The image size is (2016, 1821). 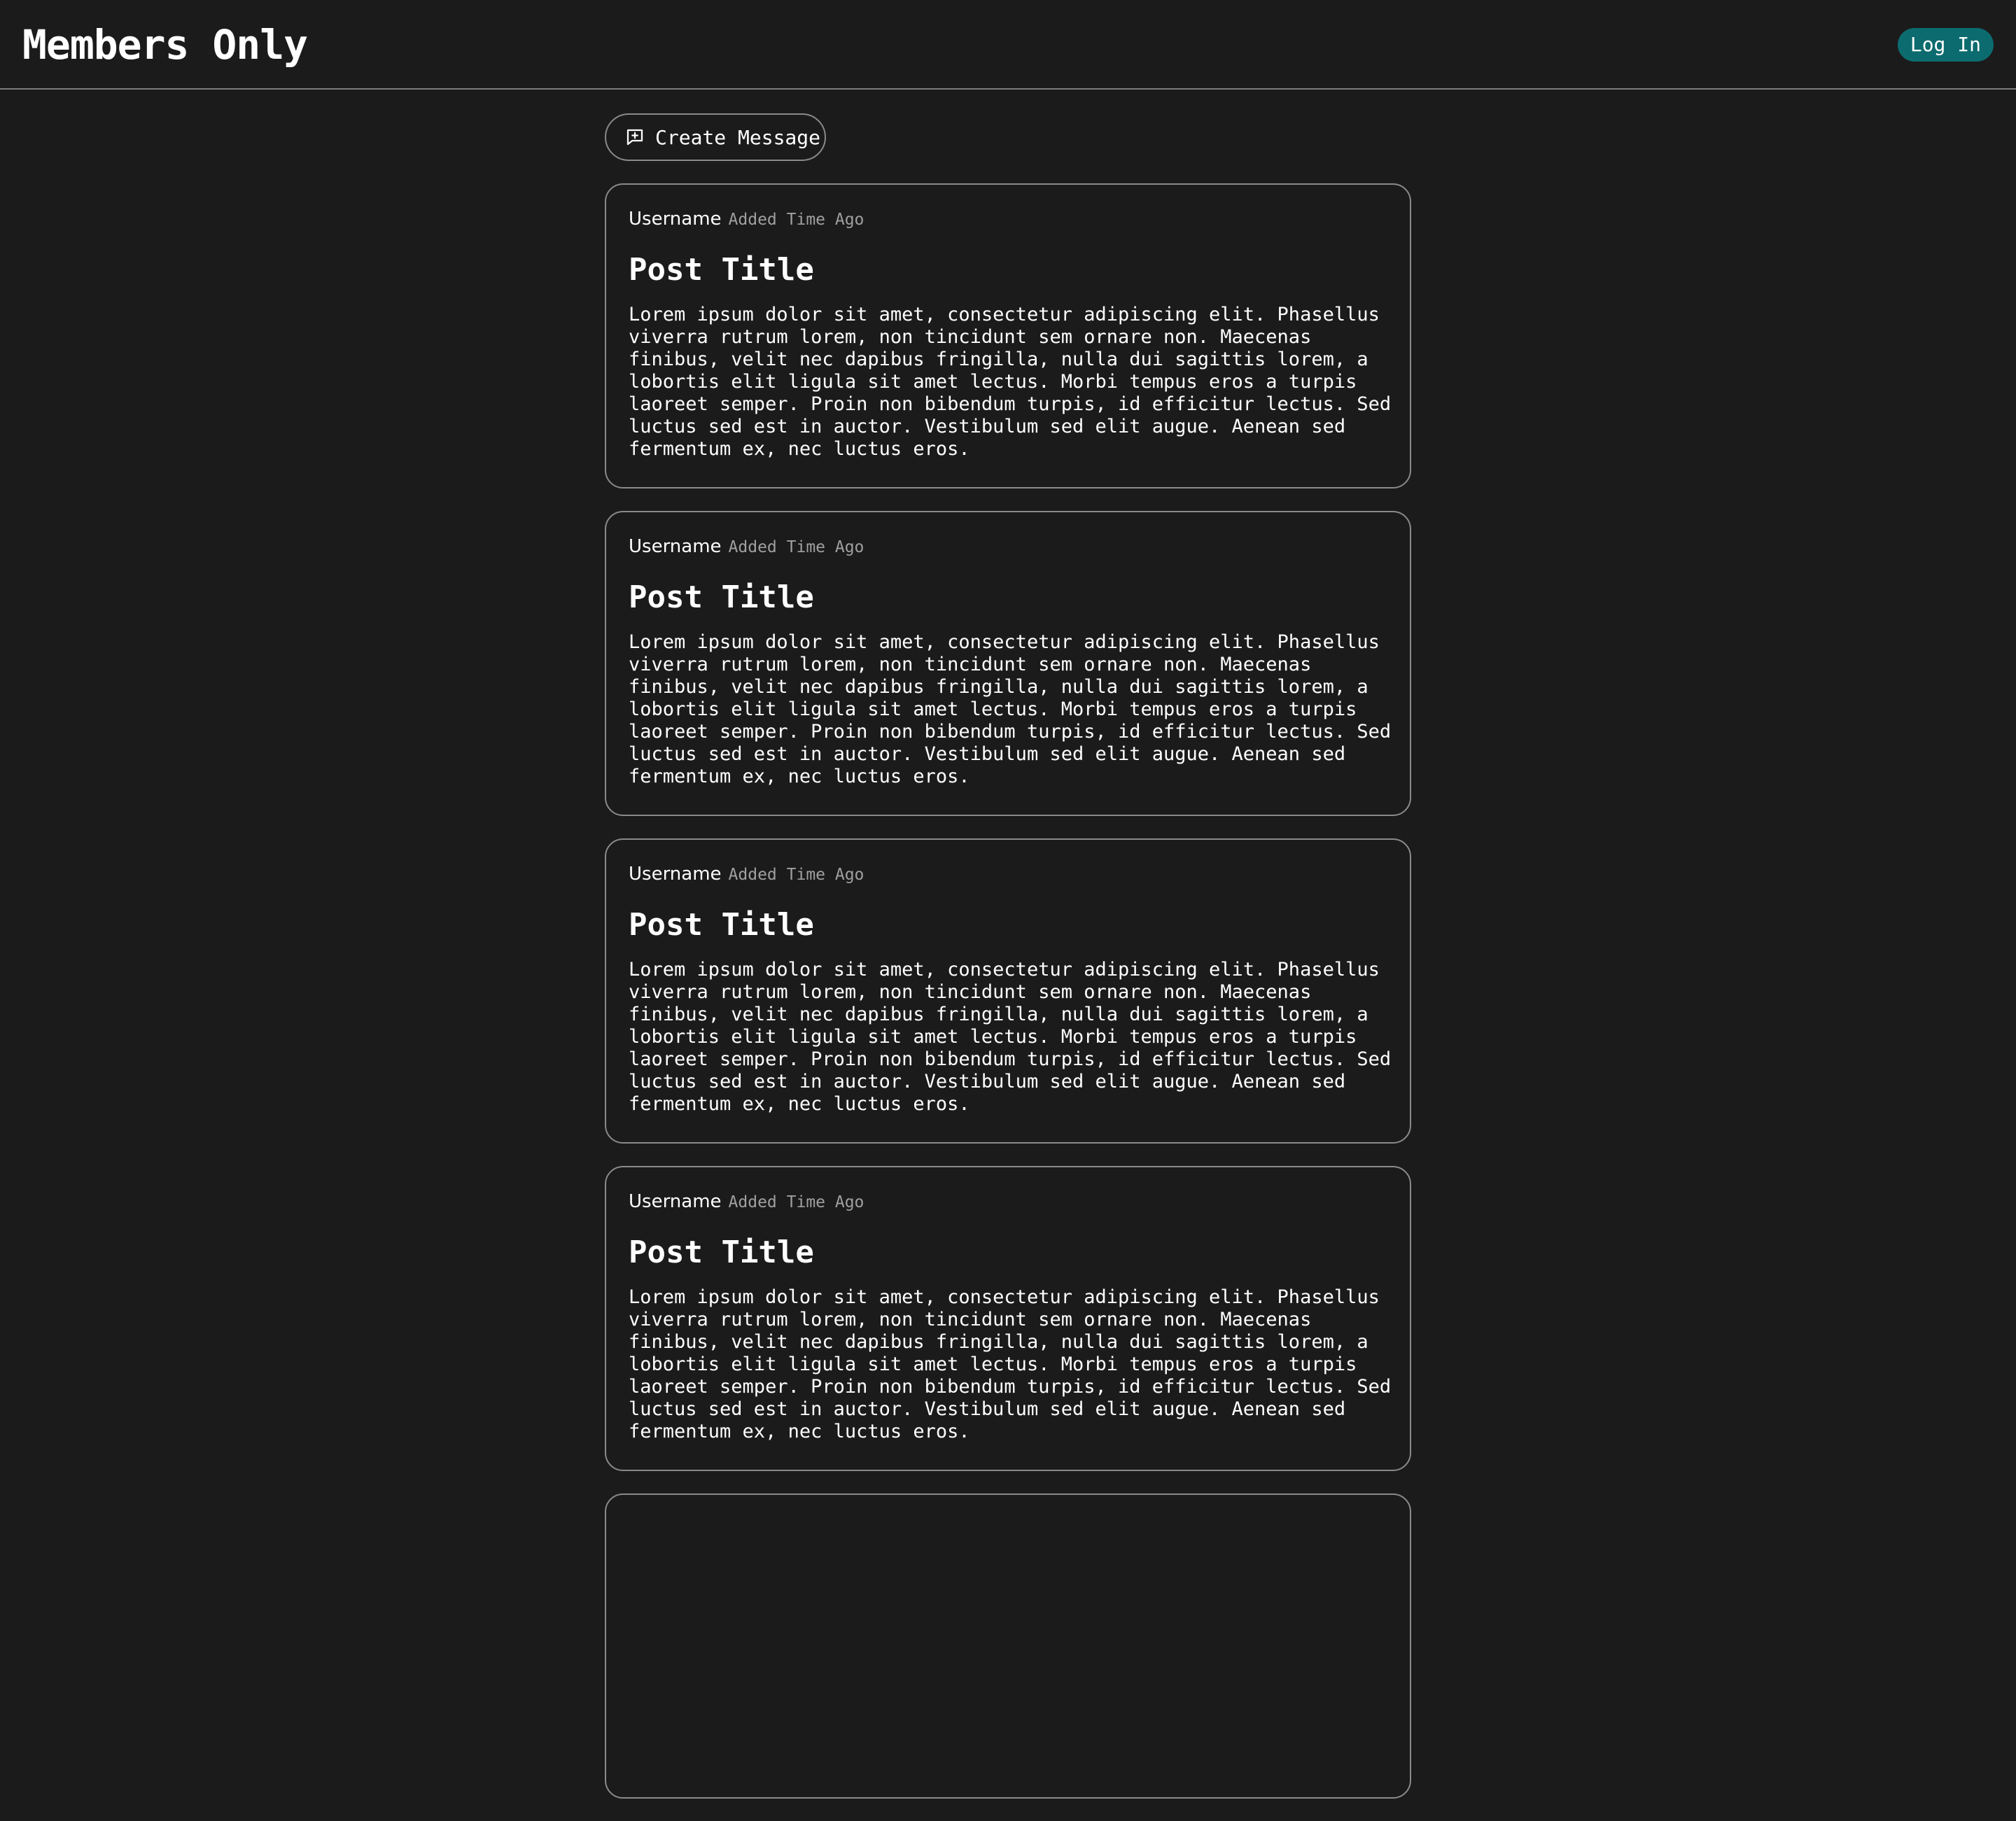 I want to click on login-button: Log In, so click(x=1945, y=45).